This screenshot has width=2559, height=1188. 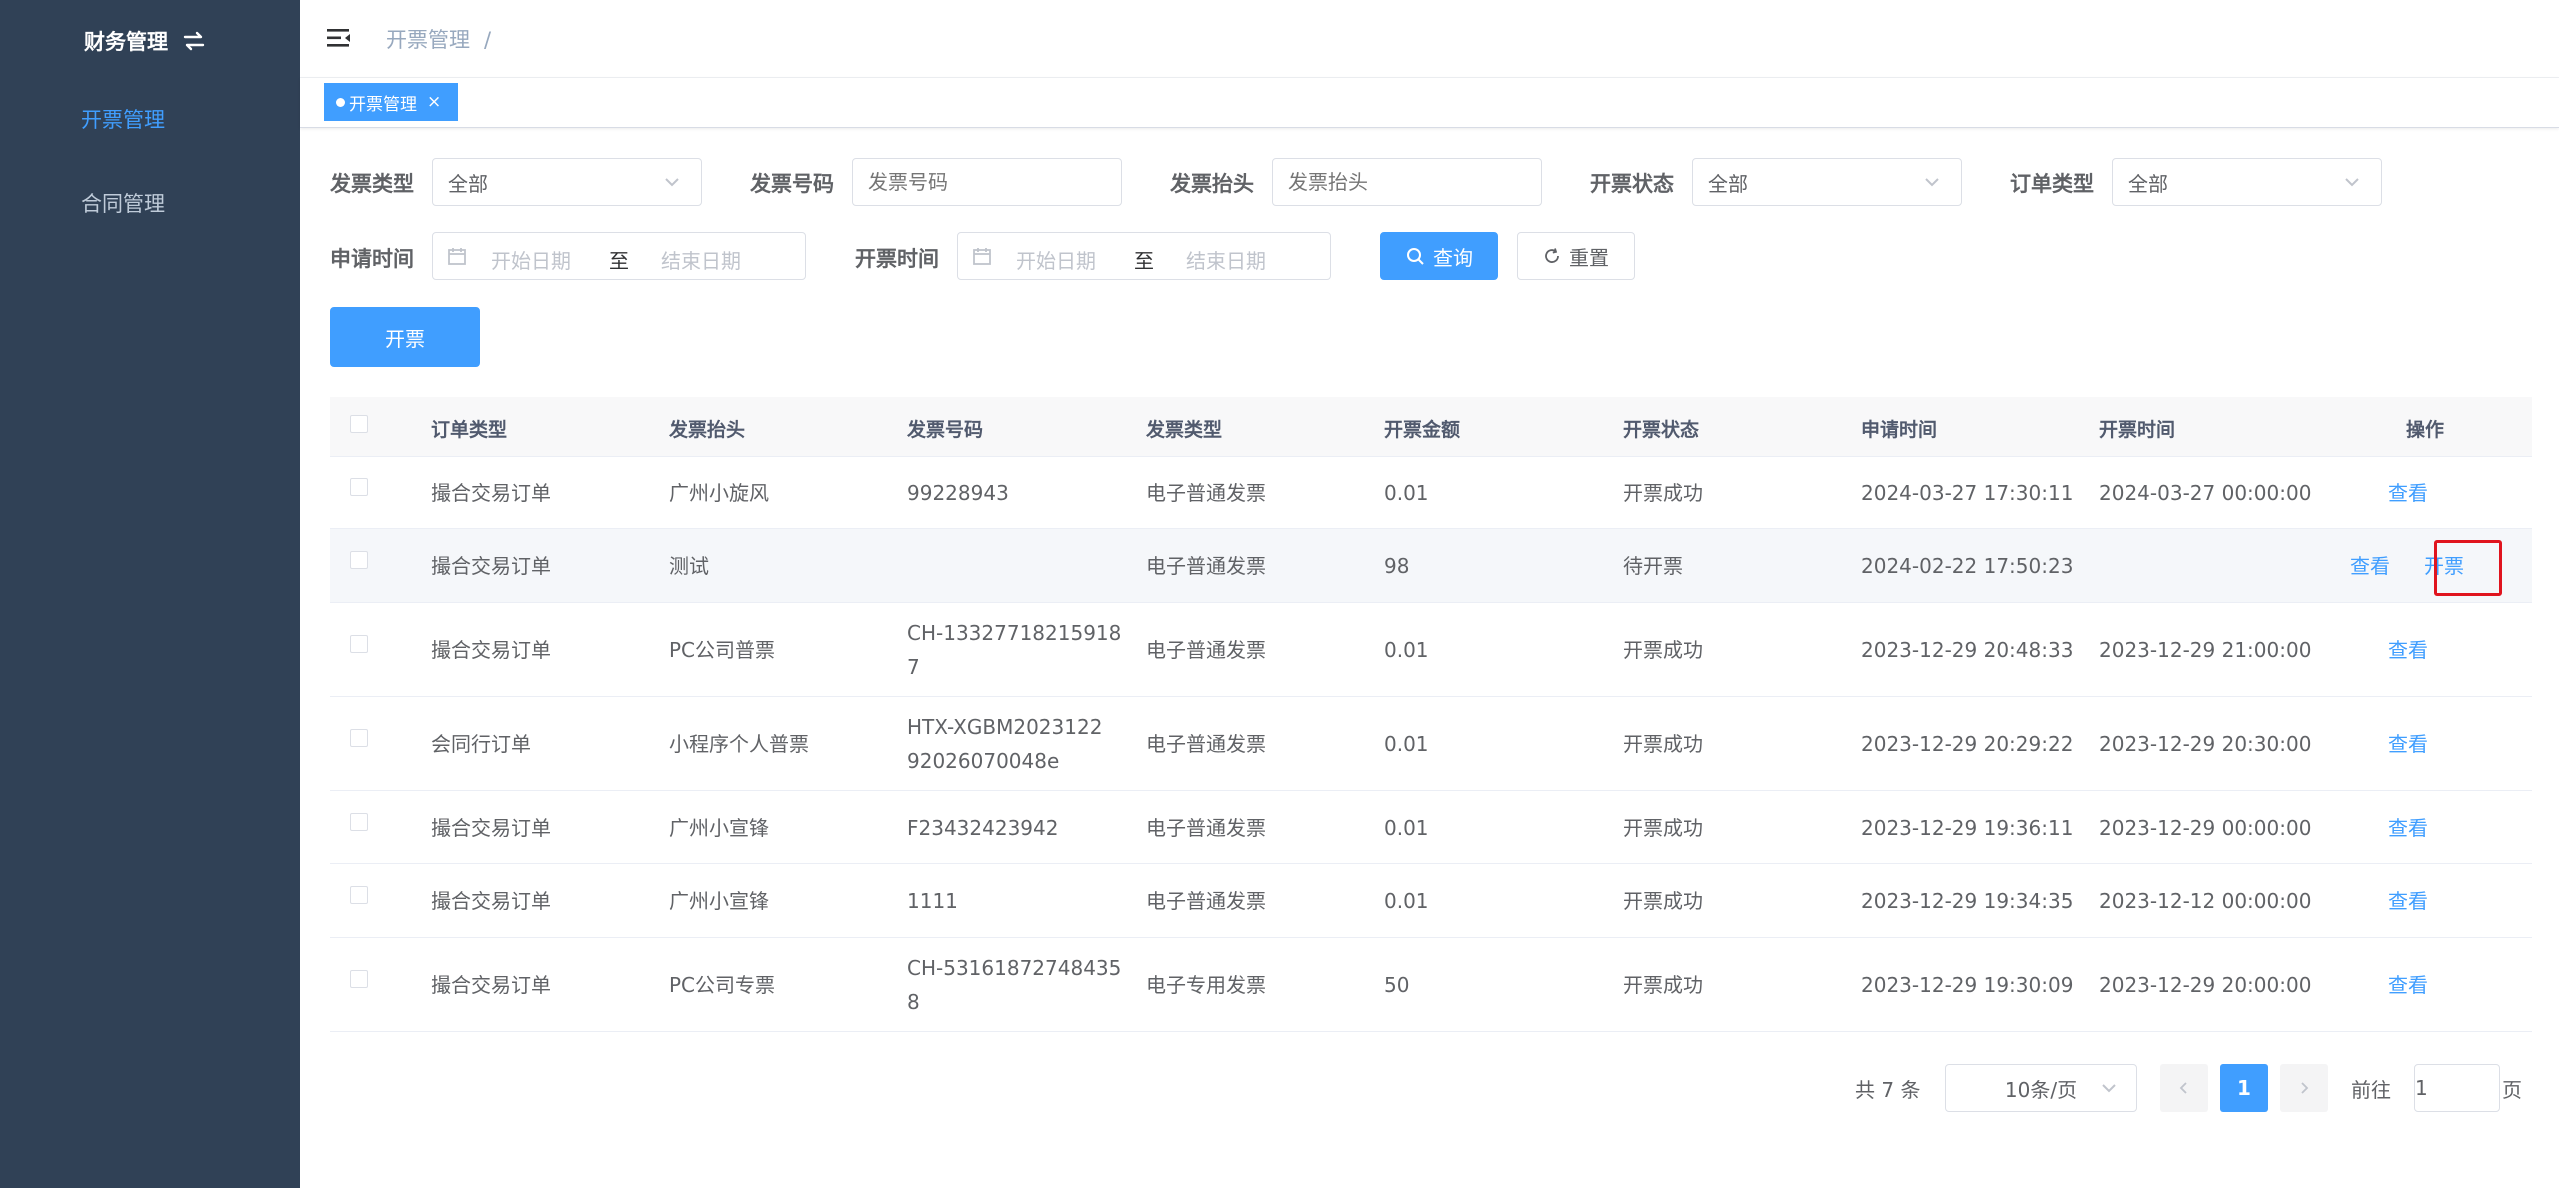 I want to click on apply-start-date: 开始日期, so click(x=531, y=259).